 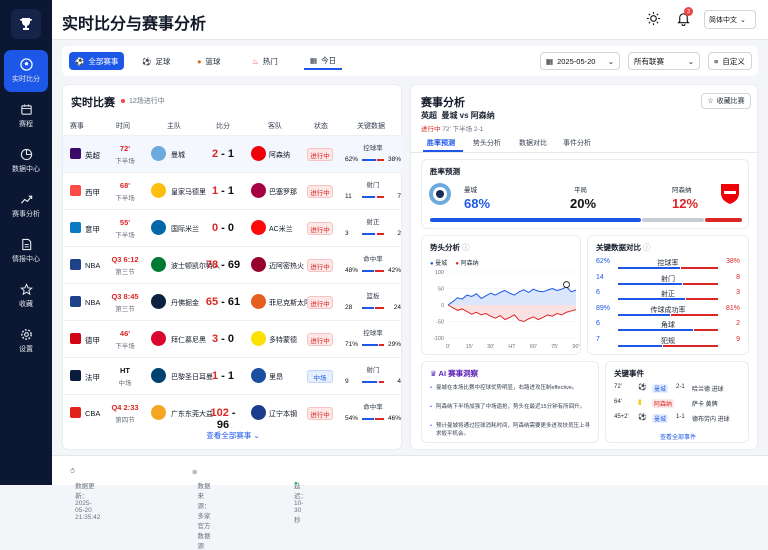 I want to click on league-select: 所有联赛 ⌄, so click(x=664, y=61).